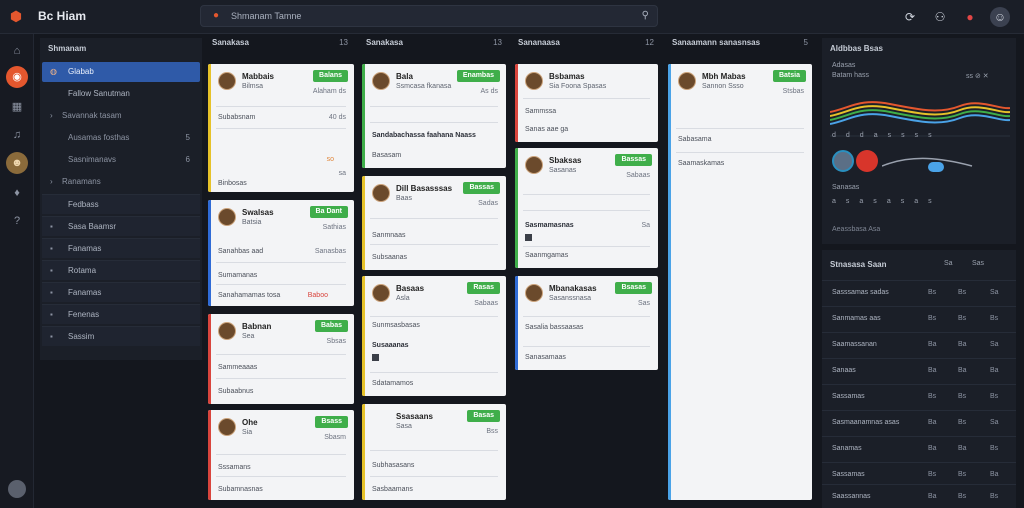 Image resolution: width=1024 pixels, height=508 pixels. What do you see at coordinates (633, 288) in the screenshot?
I see `status-badge: Bsasas` at bounding box center [633, 288].